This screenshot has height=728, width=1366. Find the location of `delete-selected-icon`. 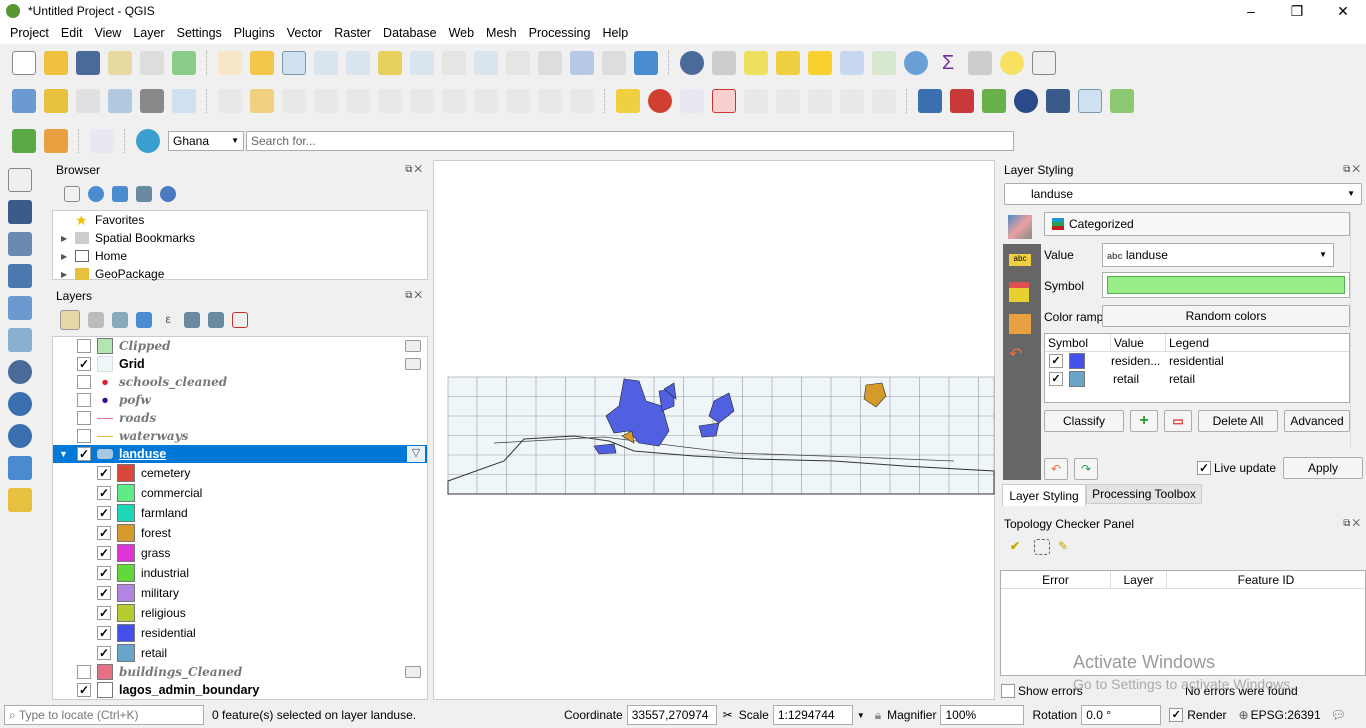

delete-selected-icon is located at coordinates (422, 101).